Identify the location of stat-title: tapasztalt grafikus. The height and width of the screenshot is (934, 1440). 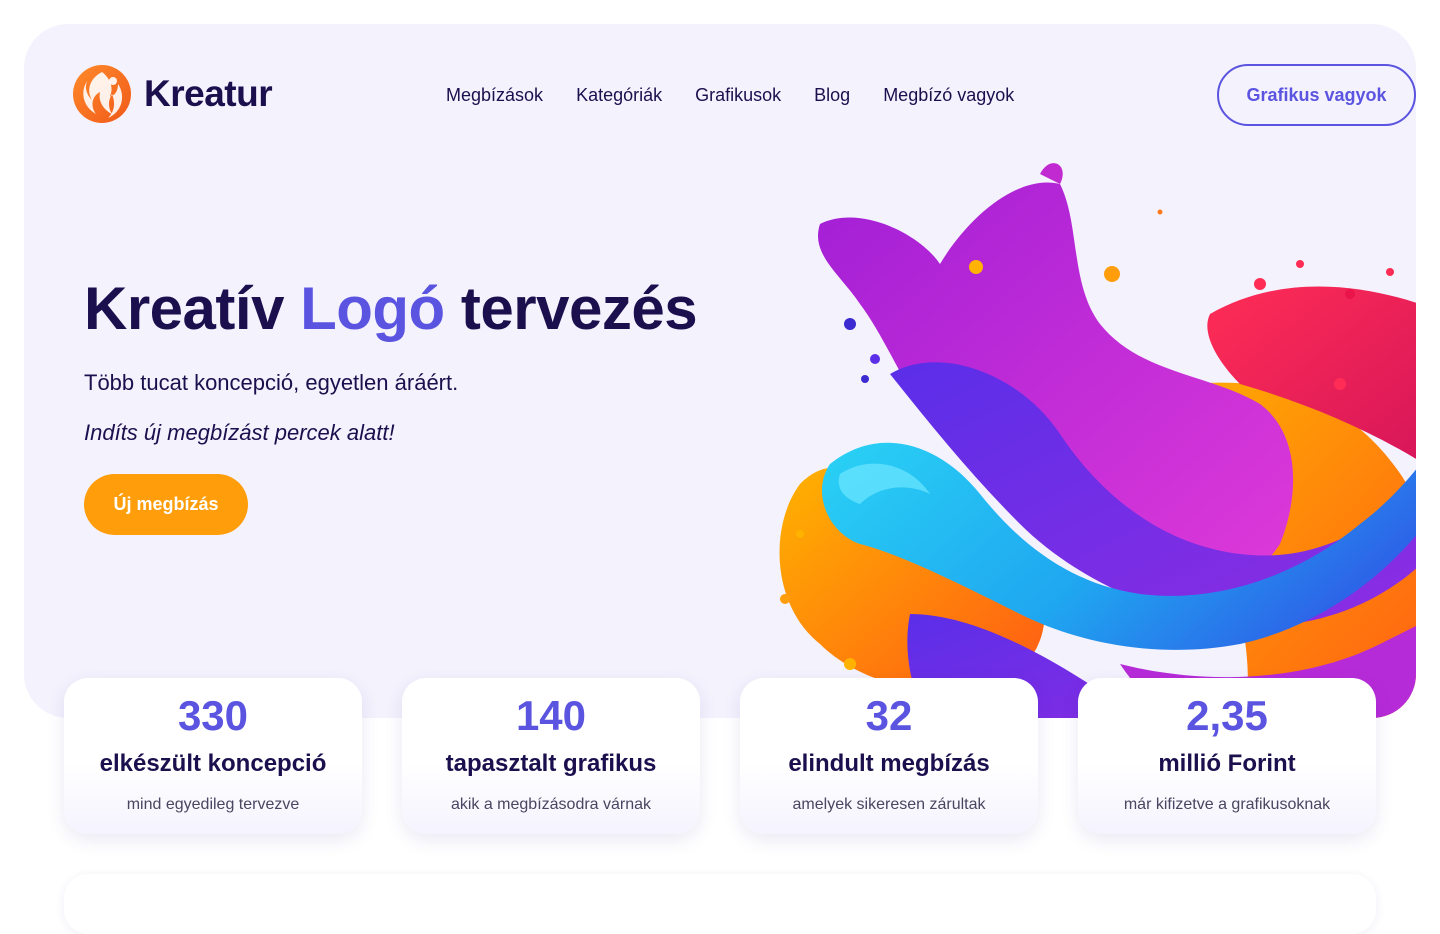
(551, 763).